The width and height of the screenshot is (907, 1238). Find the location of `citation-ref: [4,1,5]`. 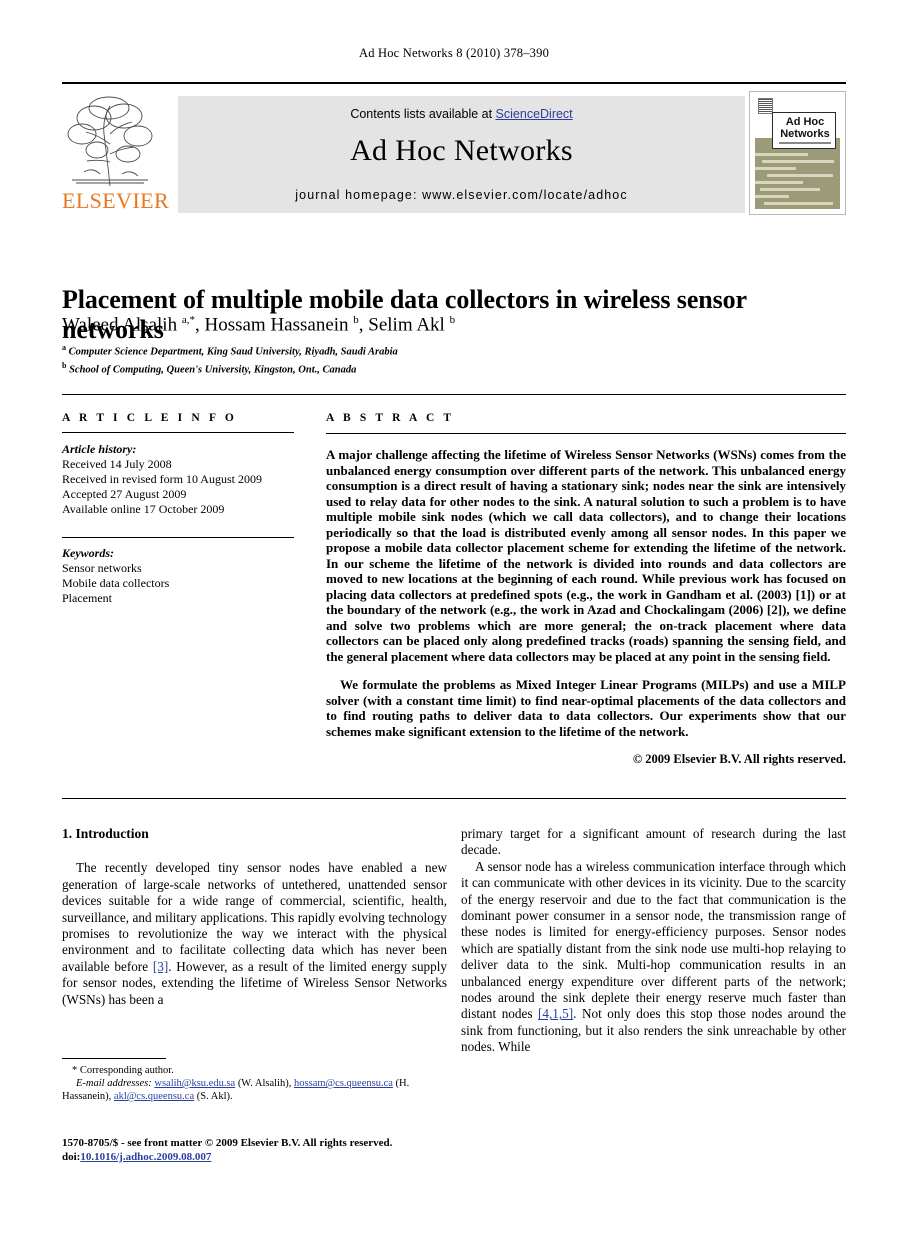

citation-ref: [4,1,5] is located at coordinates (555, 1013).